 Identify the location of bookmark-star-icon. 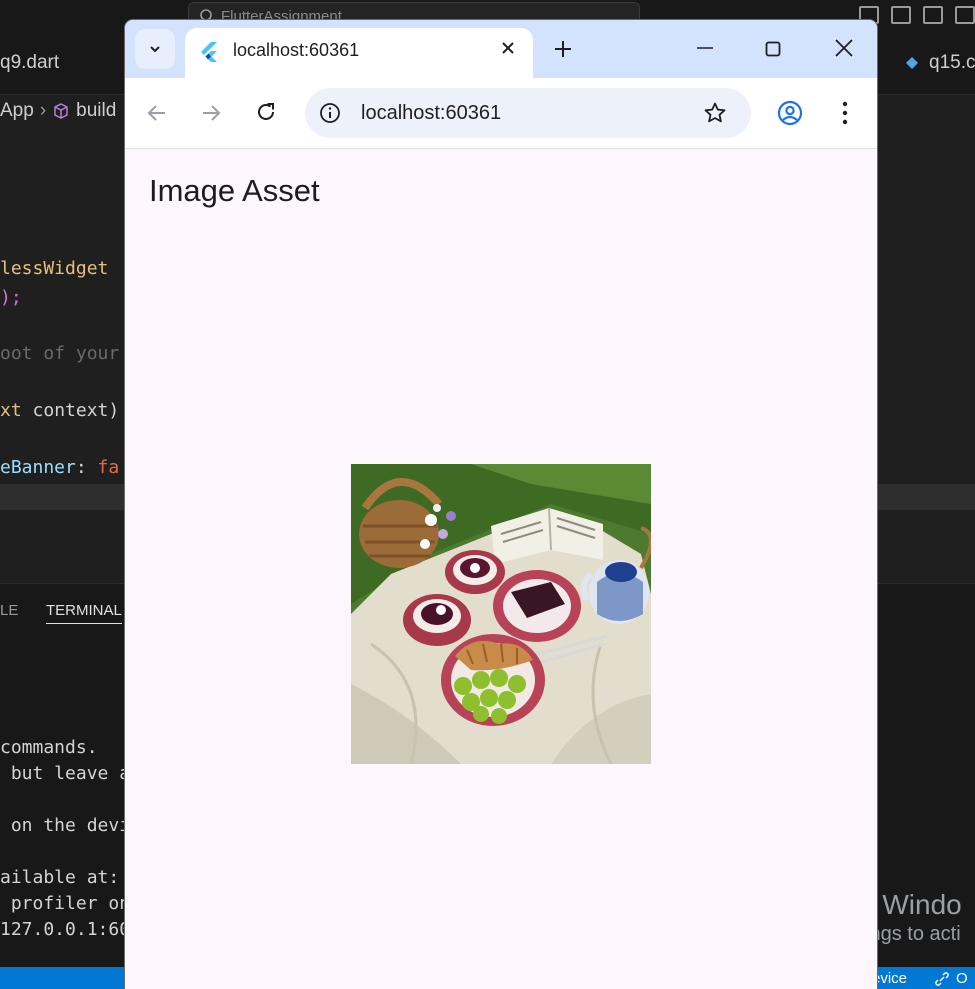
(715, 113).